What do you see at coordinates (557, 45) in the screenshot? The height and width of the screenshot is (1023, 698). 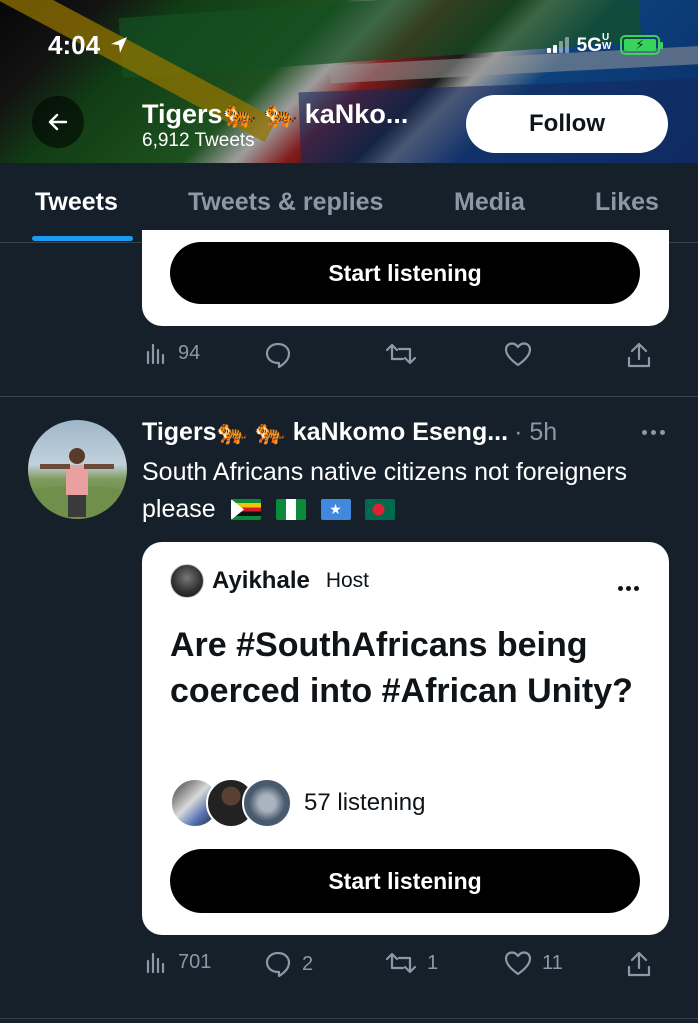 I see `signal-icon` at bounding box center [557, 45].